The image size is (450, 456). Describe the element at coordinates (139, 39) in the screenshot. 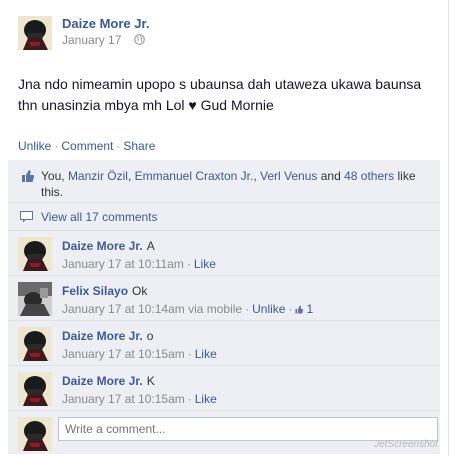

I see `globe-icon` at that location.